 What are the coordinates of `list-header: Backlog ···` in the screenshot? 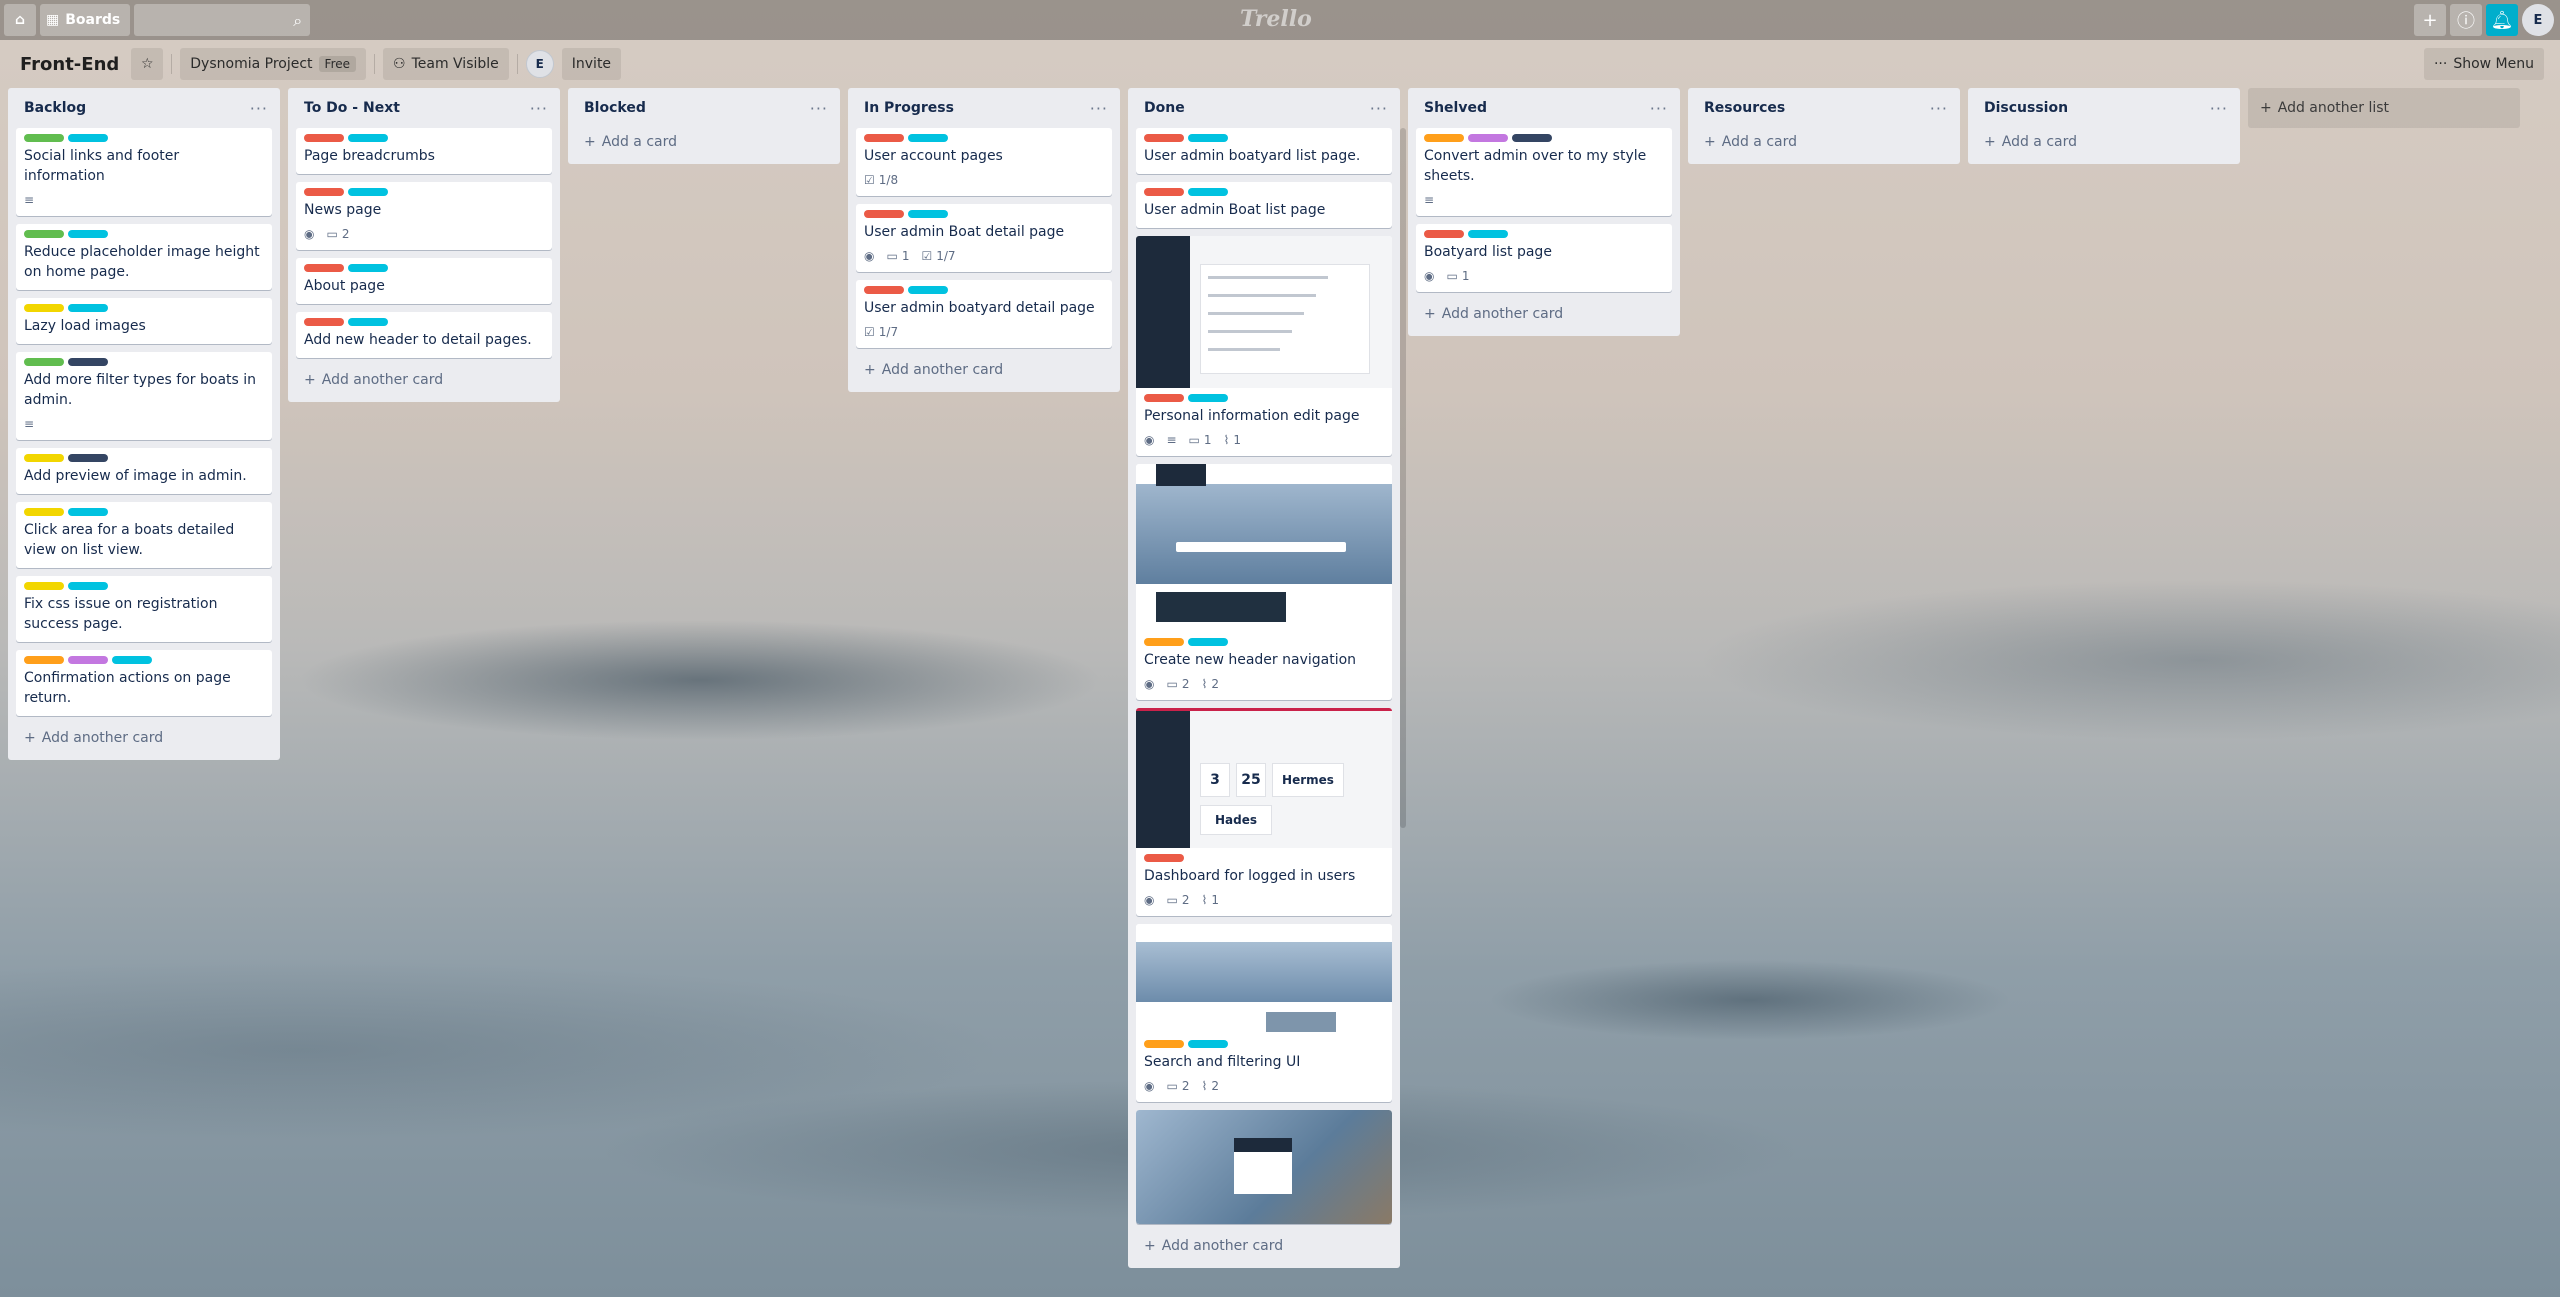 It's located at (144, 108).